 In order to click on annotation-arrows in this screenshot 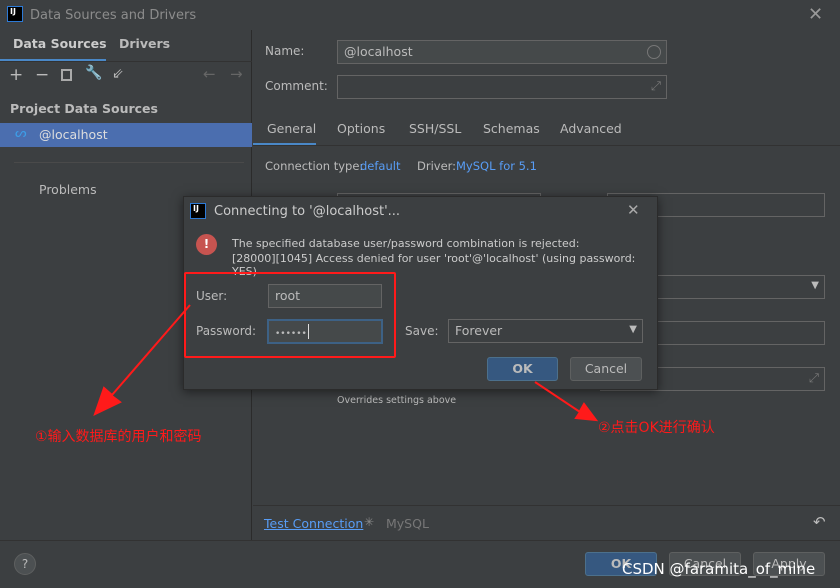, I will do `click(346, 363)`.